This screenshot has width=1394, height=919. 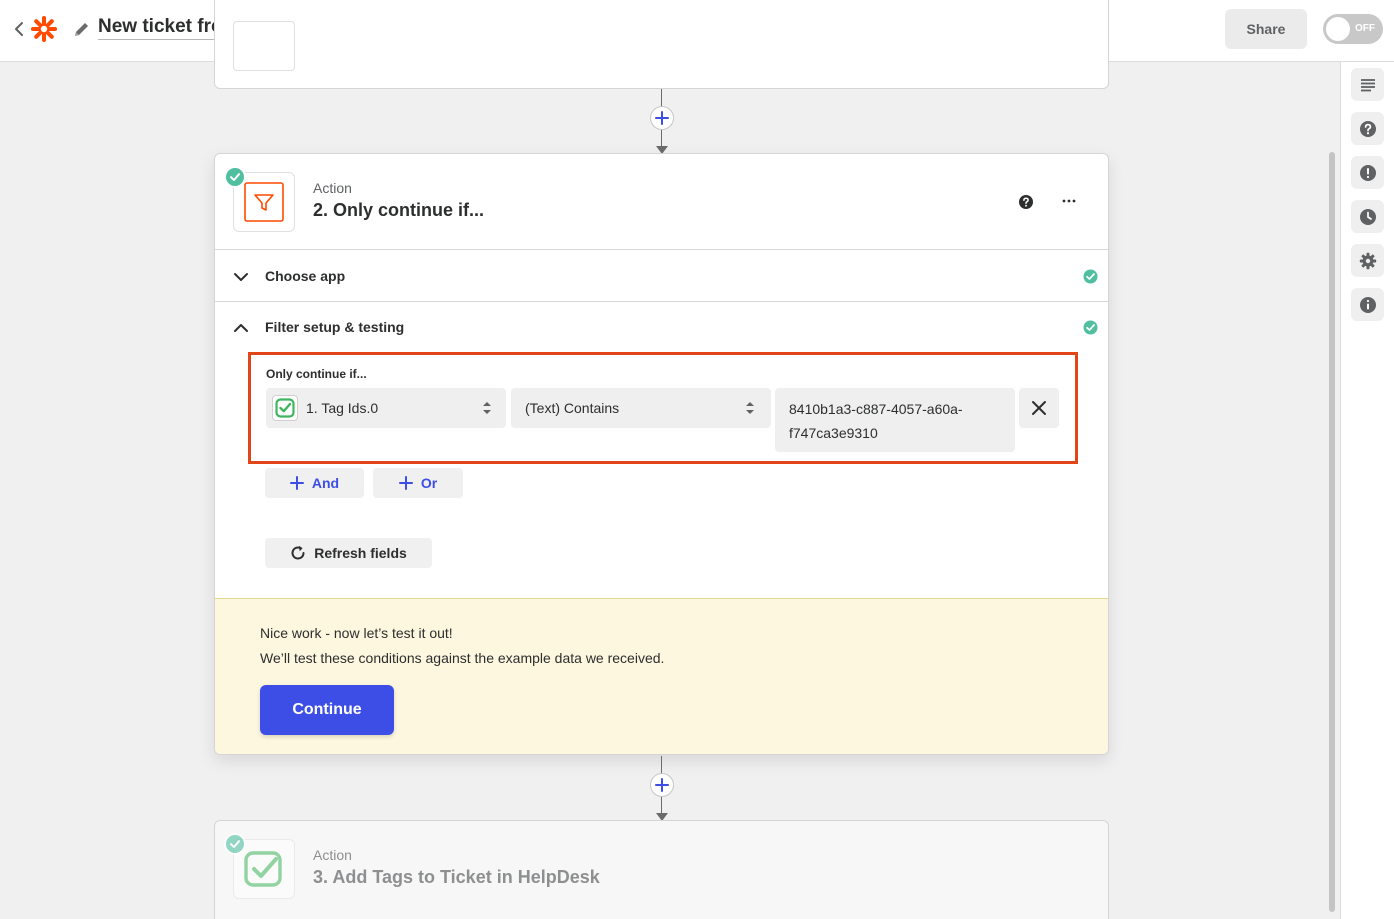 What do you see at coordinates (1365, 28) in the screenshot?
I see `toggle-state-label: OFF` at bounding box center [1365, 28].